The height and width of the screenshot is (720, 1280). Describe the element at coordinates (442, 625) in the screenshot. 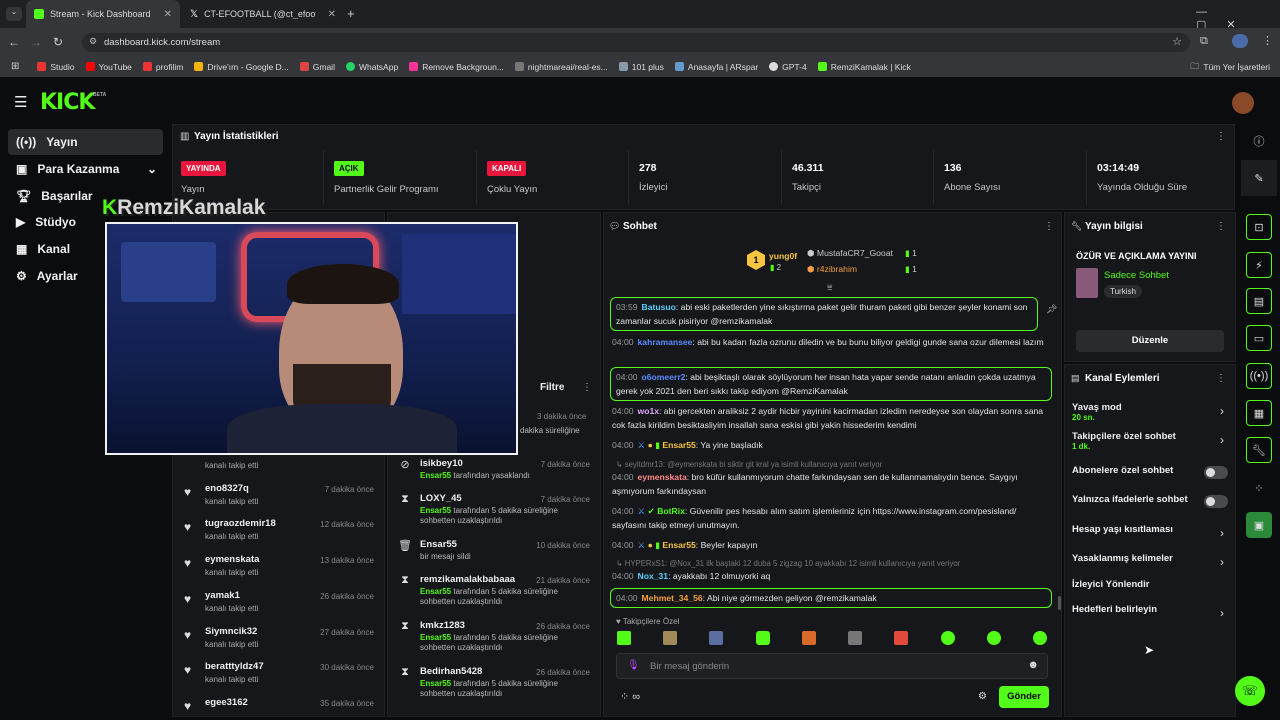

I see `log-user: kmkz1283` at that location.